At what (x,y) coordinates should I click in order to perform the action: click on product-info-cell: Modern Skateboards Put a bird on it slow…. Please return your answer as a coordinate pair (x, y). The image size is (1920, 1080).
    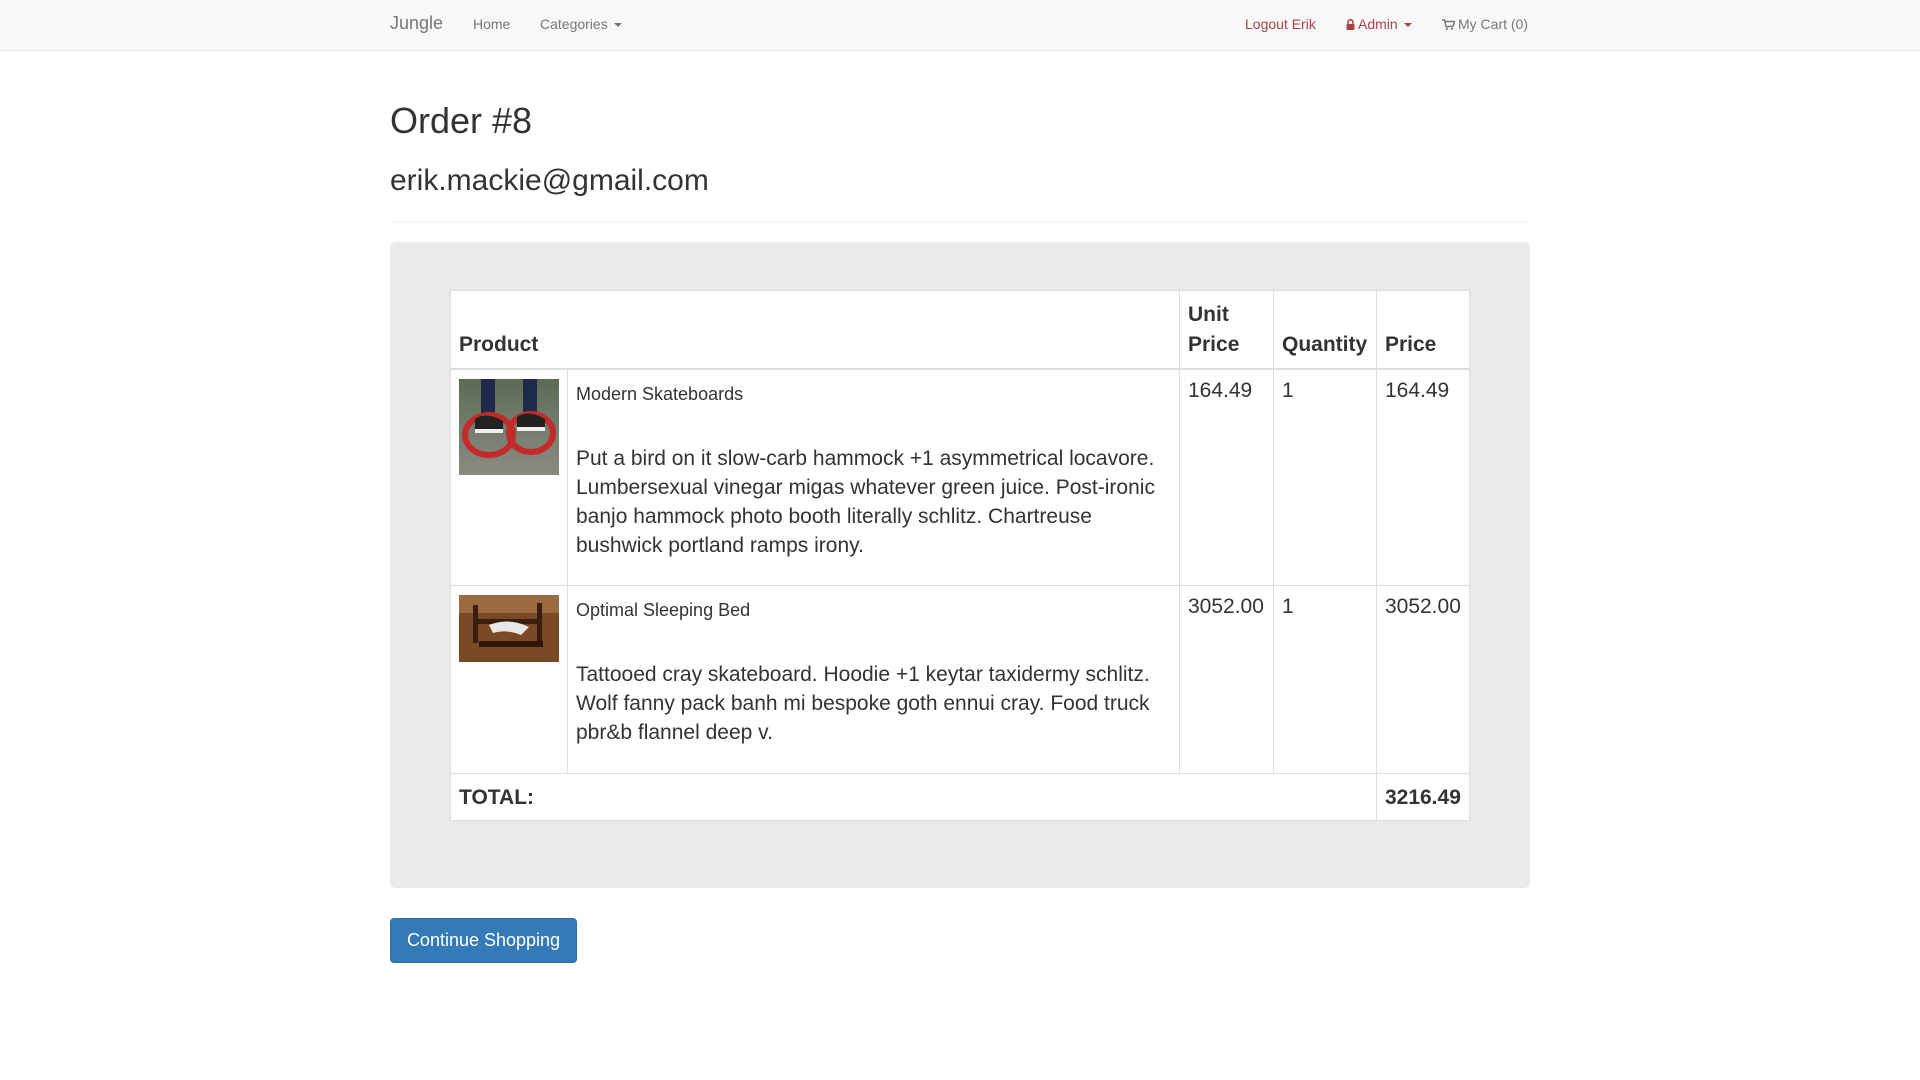
    Looking at the image, I should click on (873, 477).